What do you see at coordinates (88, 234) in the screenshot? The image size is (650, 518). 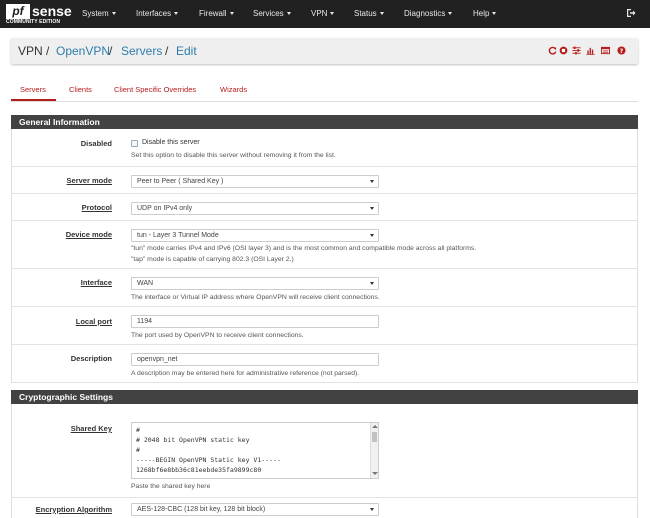 I see `device-mode-label: Device mode` at bounding box center [88, 234].